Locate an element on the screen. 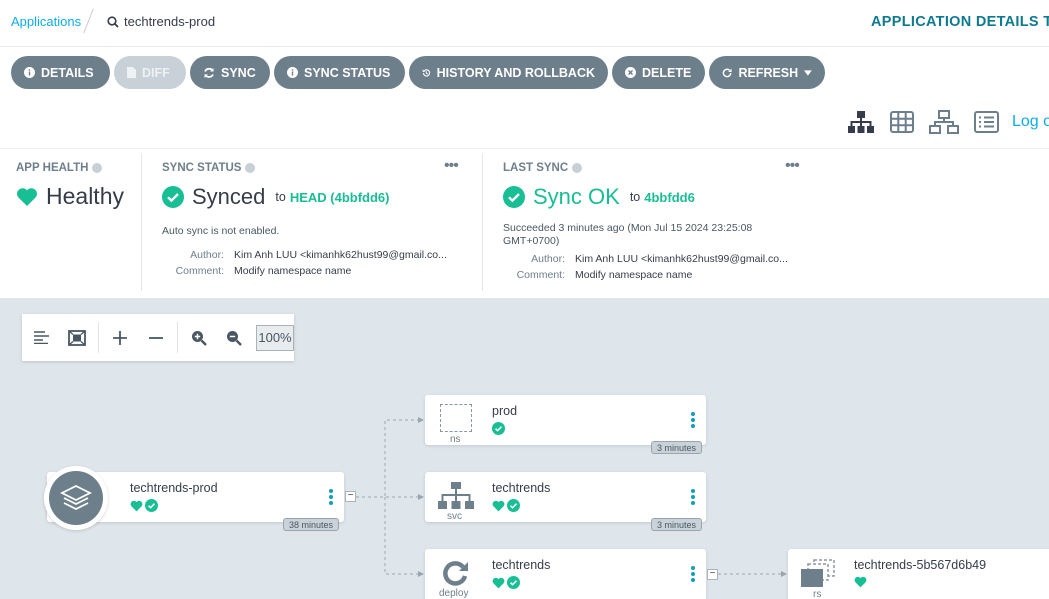 The height and width of the screenshot is (599, 1049). node-kind-label: deploy is located at coordinates (454, 593).